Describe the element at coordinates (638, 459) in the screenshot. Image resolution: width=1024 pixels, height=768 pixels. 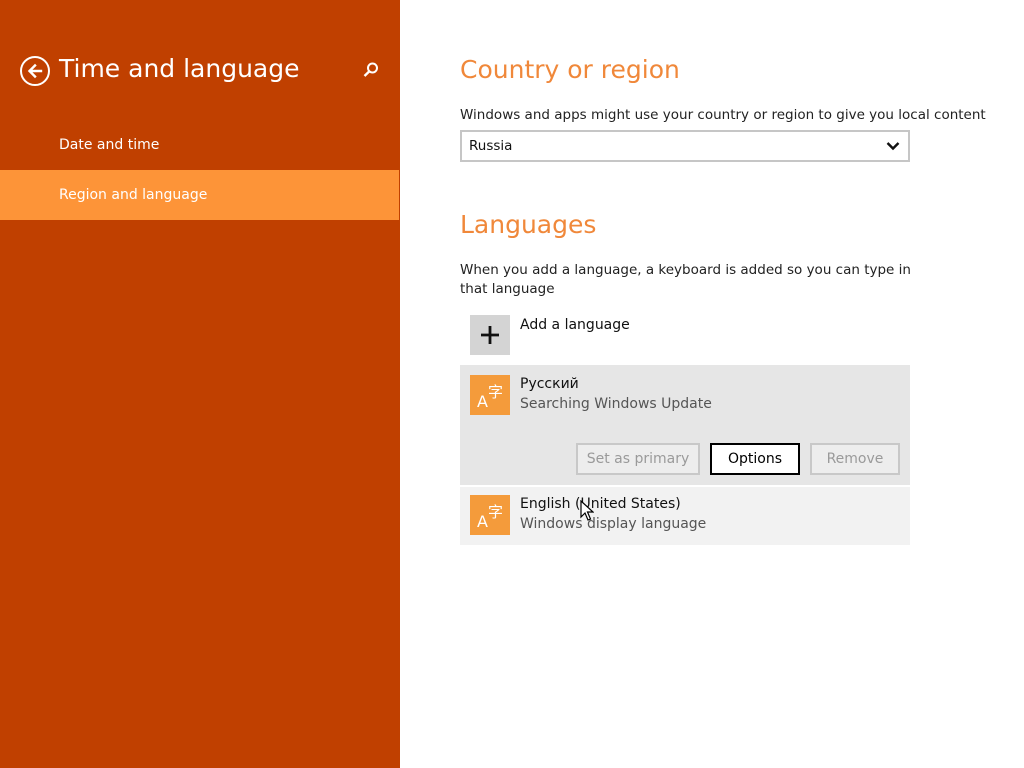
I see `set-as-primary-button: Set as primary` at that location.